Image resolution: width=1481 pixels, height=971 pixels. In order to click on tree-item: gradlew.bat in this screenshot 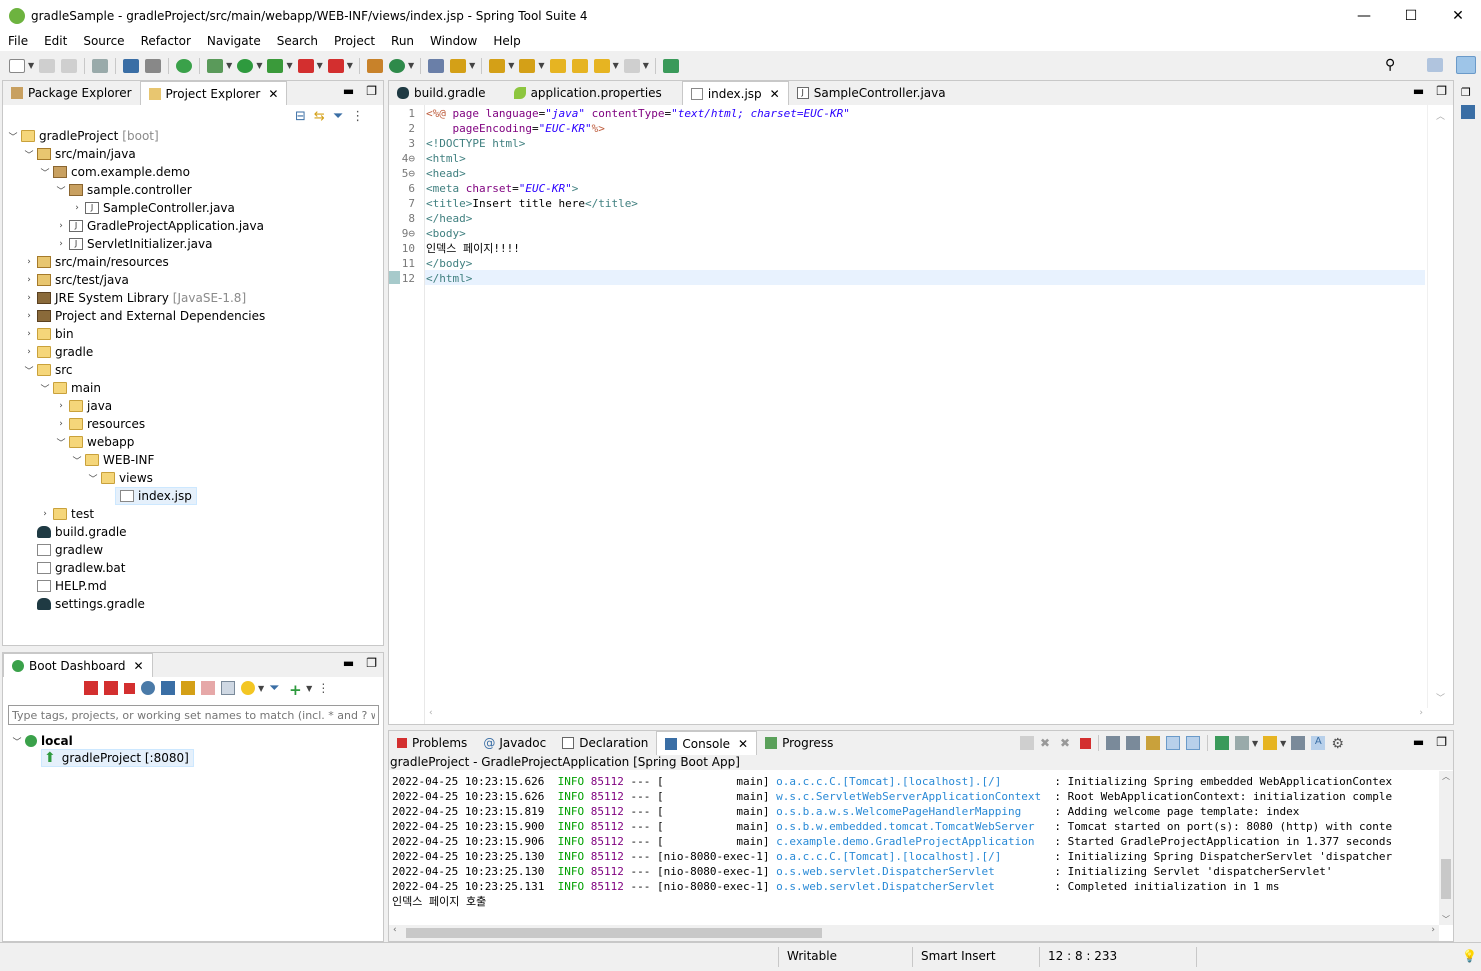, I will do `click(193, 568)`.